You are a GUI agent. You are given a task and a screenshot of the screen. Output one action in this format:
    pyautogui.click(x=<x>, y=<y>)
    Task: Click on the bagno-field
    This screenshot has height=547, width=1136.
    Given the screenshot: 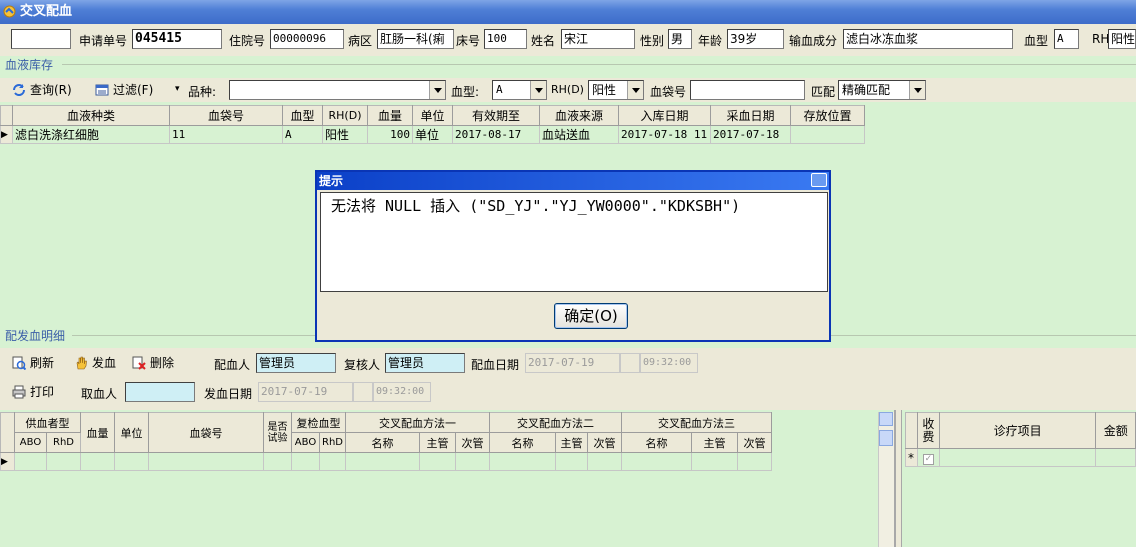 What is the action you would take?
    pyautogui.click(x=747, y=90)
    